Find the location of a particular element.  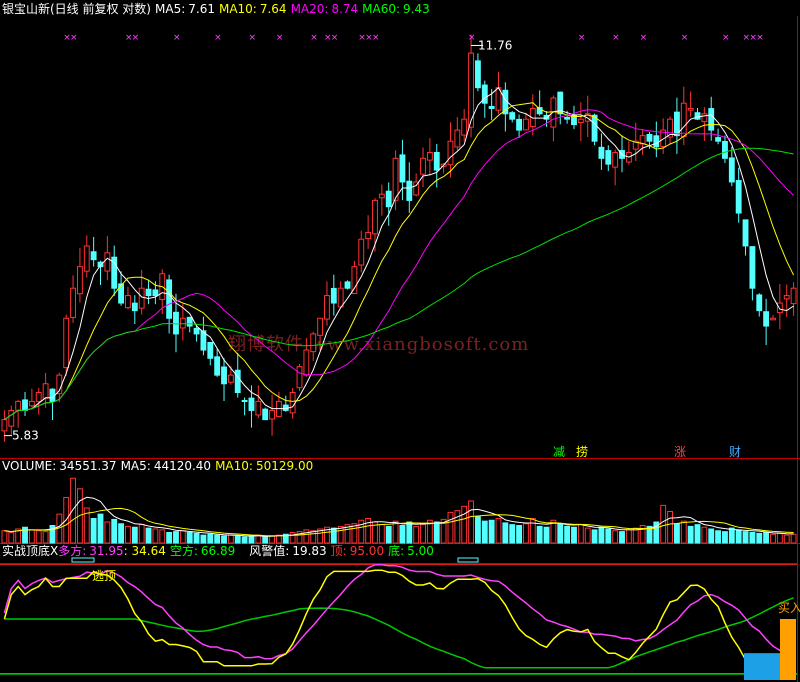

mid-line is located at coordinates (398, 611).